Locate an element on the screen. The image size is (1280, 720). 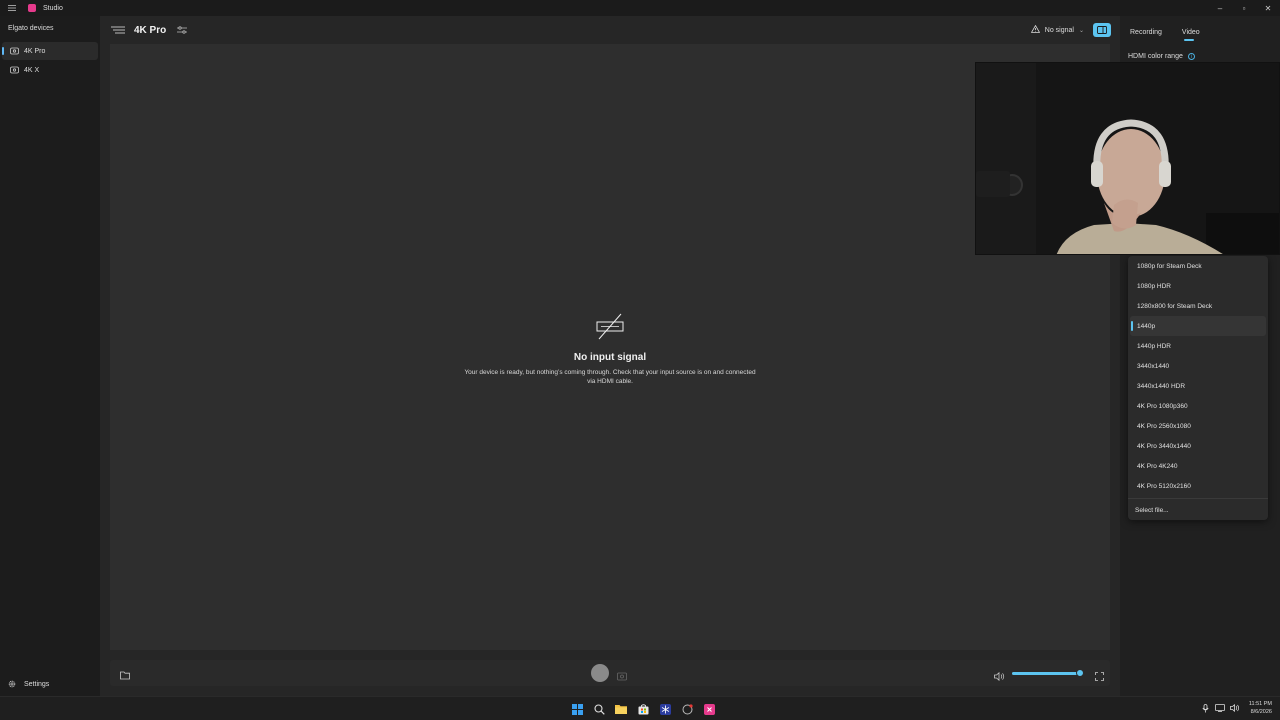
screenshot-icon is located at coordinates (622, 677).